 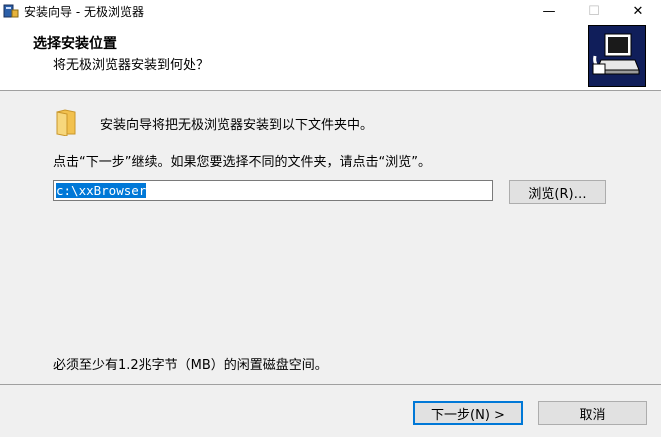 What do you see at coordinates (273, 190) in the screenshot?
I see `install-path-input: c:\xxBrowser` at bounding box center [273, 190].